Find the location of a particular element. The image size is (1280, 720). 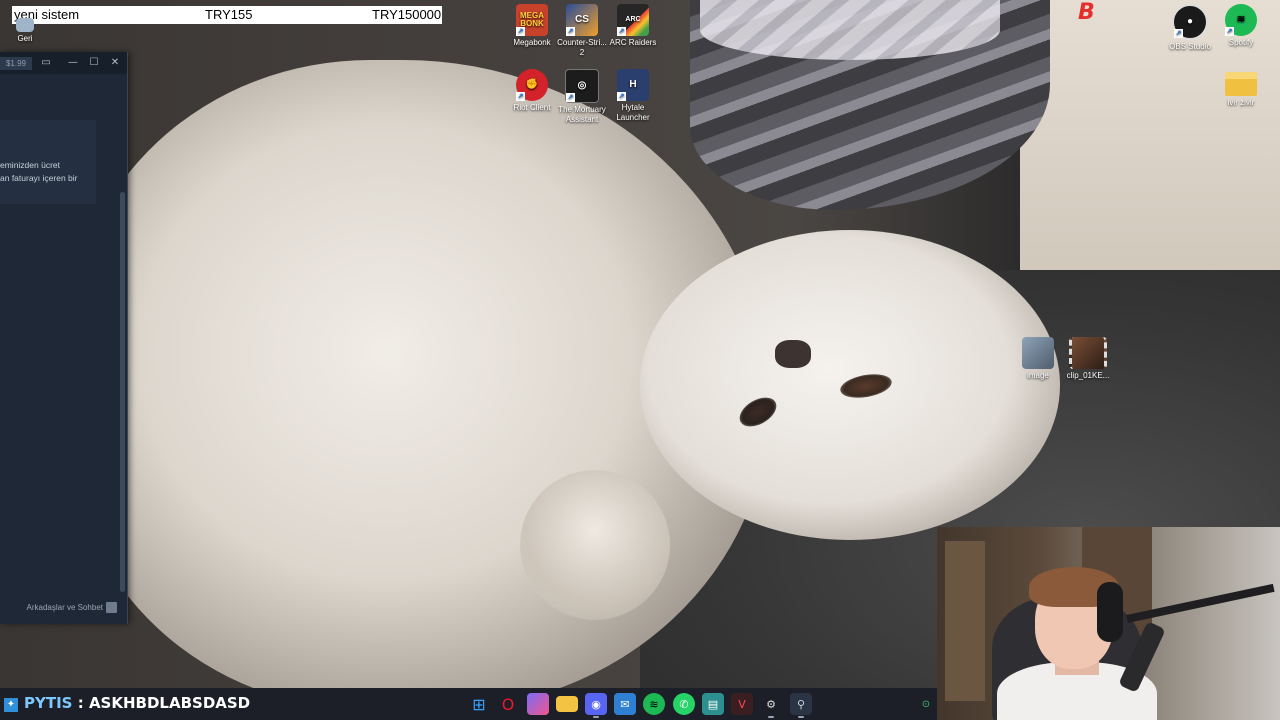

friends-and-chat-button: Arkadaşlar ve Sohbet is located at coordinates (63, 609).